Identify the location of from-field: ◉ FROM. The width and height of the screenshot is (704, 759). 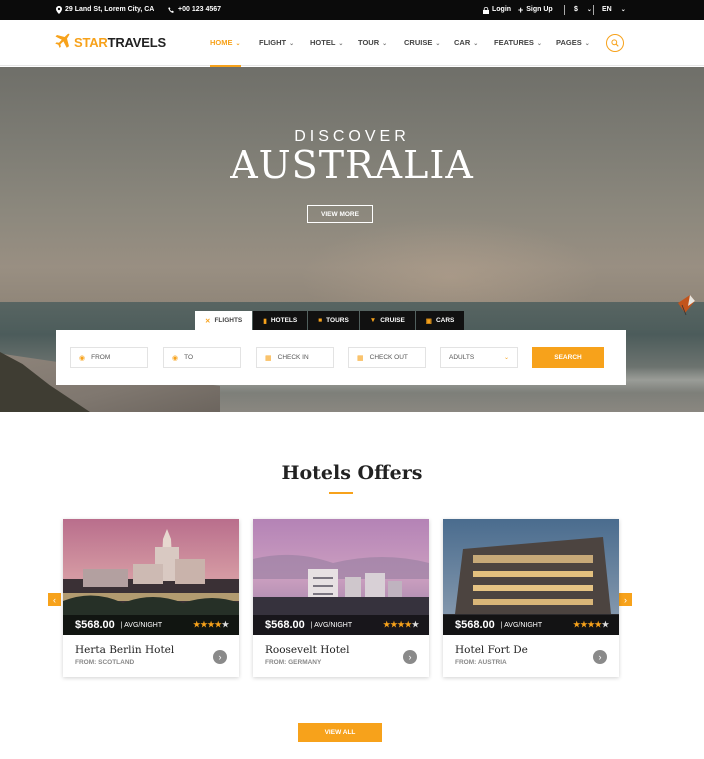
(109, 357).